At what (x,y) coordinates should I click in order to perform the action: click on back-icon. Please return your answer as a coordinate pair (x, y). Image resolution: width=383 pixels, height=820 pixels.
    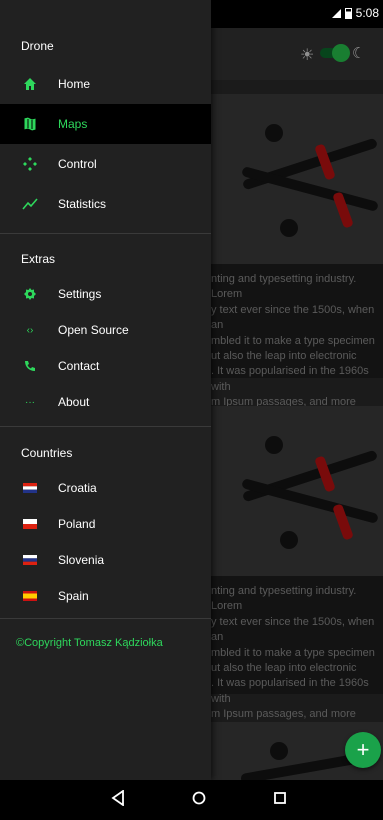
    Looking at the image, I should click on (118, 800).